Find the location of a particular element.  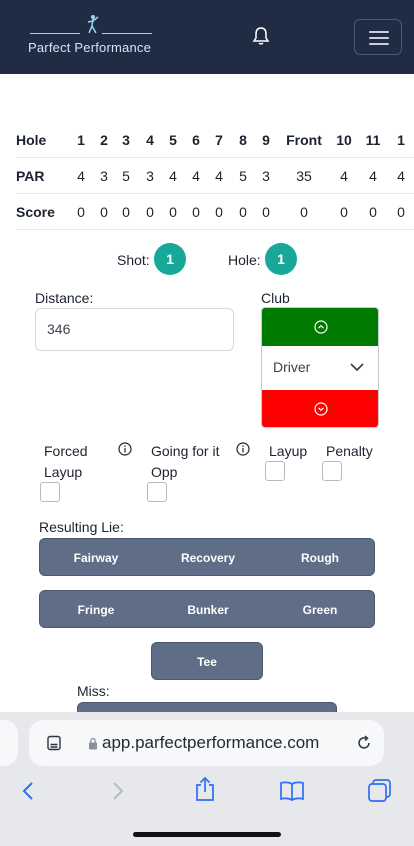

hole-header: 7 is located at coordinates (219, 140).